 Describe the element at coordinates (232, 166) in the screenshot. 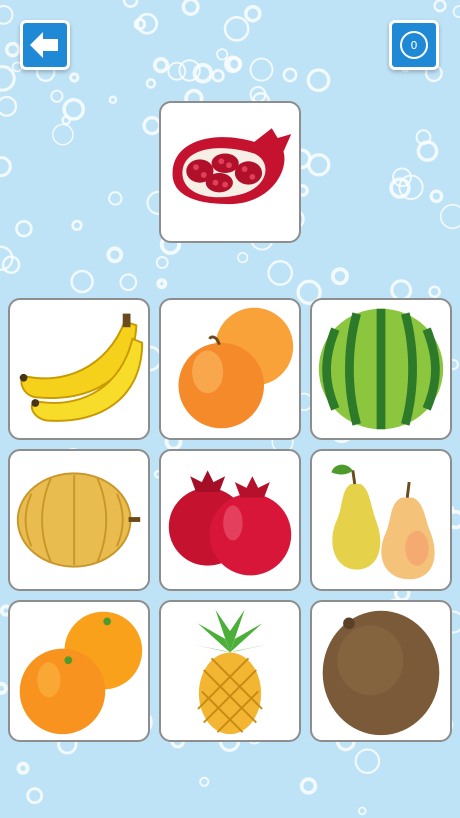

I see `pomegranate-half-icon` at that location.